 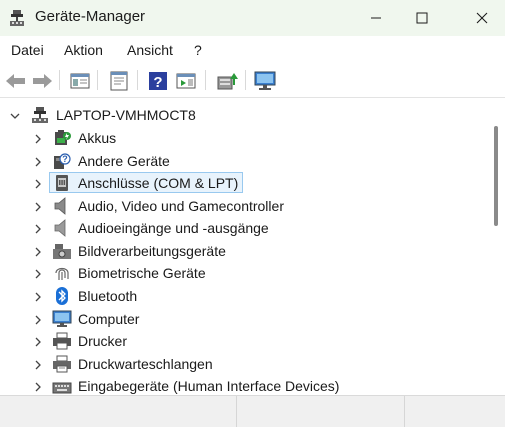 What do you see at coordinates (97, 138) in the screenshot?
I see `tree-item-label: Akkus` at bounding box center [97, 138].